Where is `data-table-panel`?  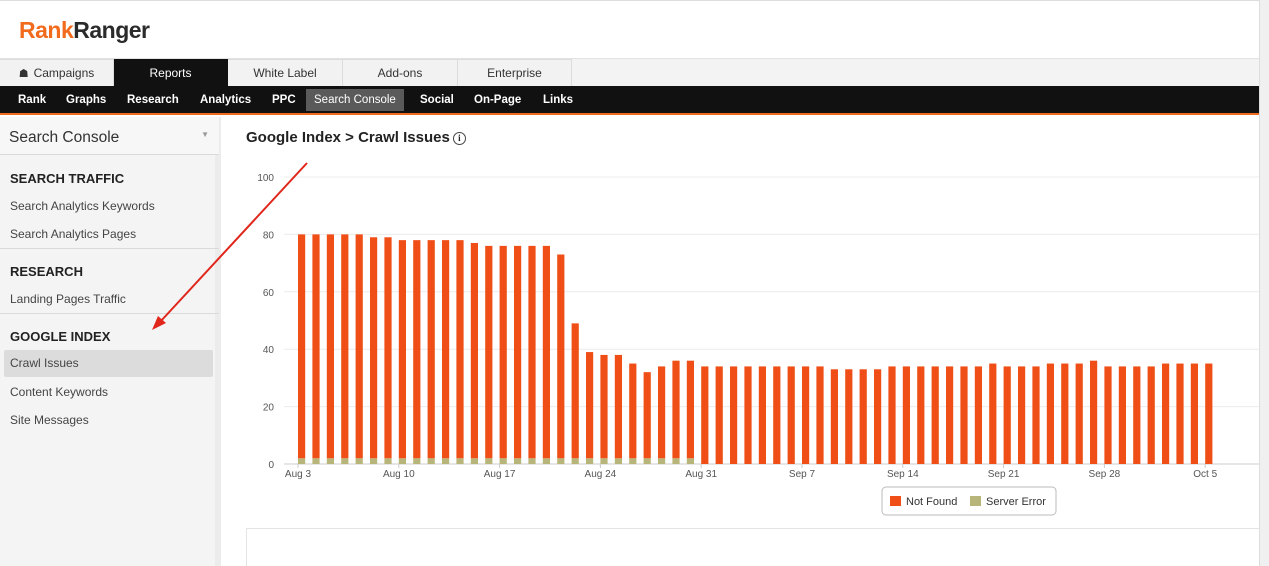
data-table-panel is located at coordinates (756, 547).